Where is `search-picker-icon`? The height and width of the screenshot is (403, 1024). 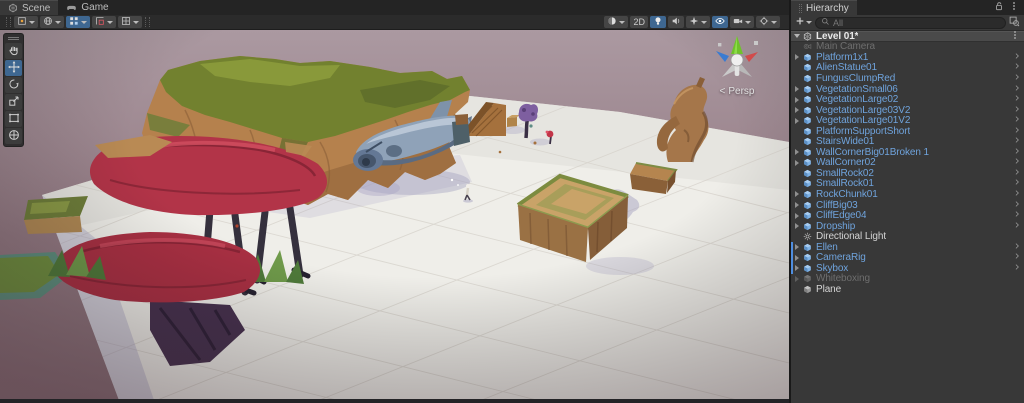 search-picker-icon is located at coordinates (1014, 23).